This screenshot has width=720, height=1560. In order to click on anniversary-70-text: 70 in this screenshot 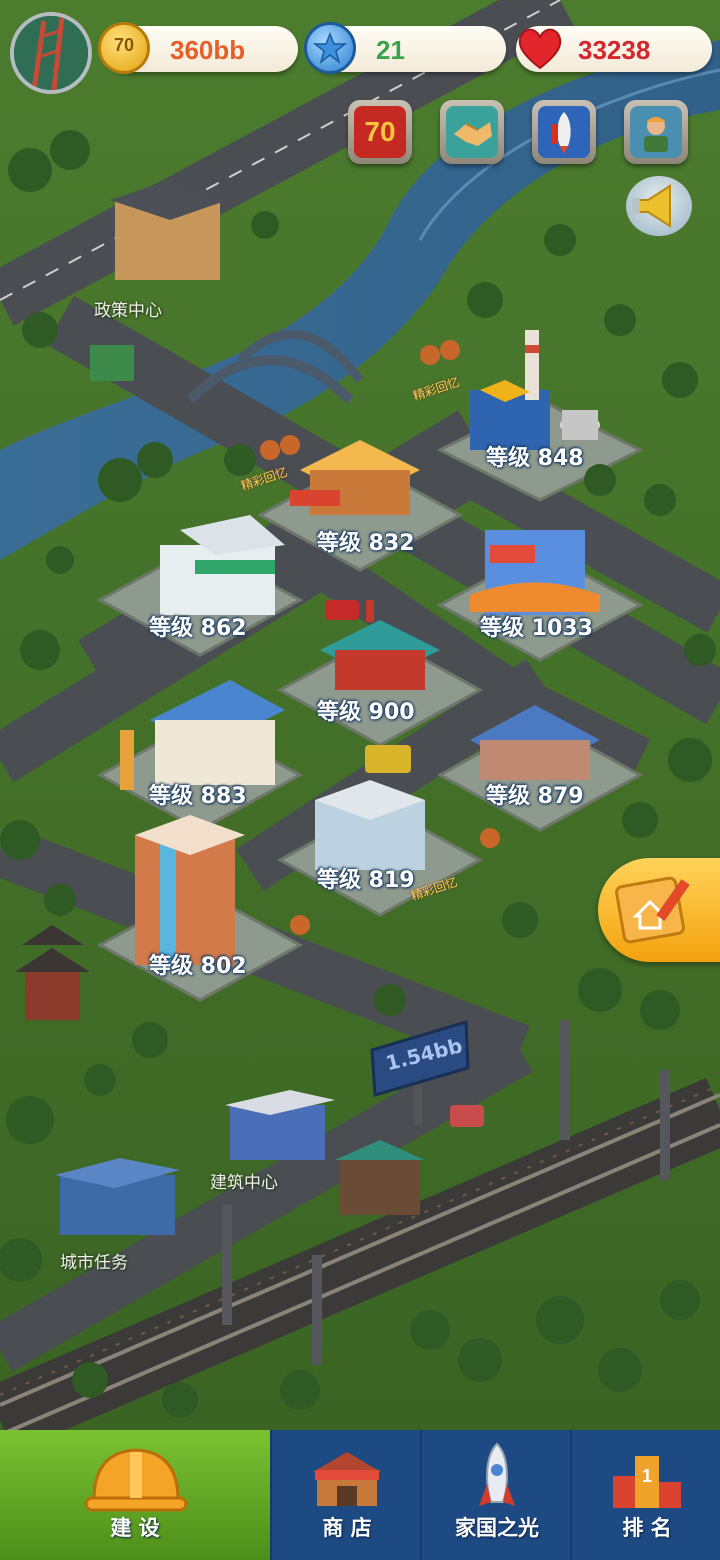, I will do `click(380, 131)`.